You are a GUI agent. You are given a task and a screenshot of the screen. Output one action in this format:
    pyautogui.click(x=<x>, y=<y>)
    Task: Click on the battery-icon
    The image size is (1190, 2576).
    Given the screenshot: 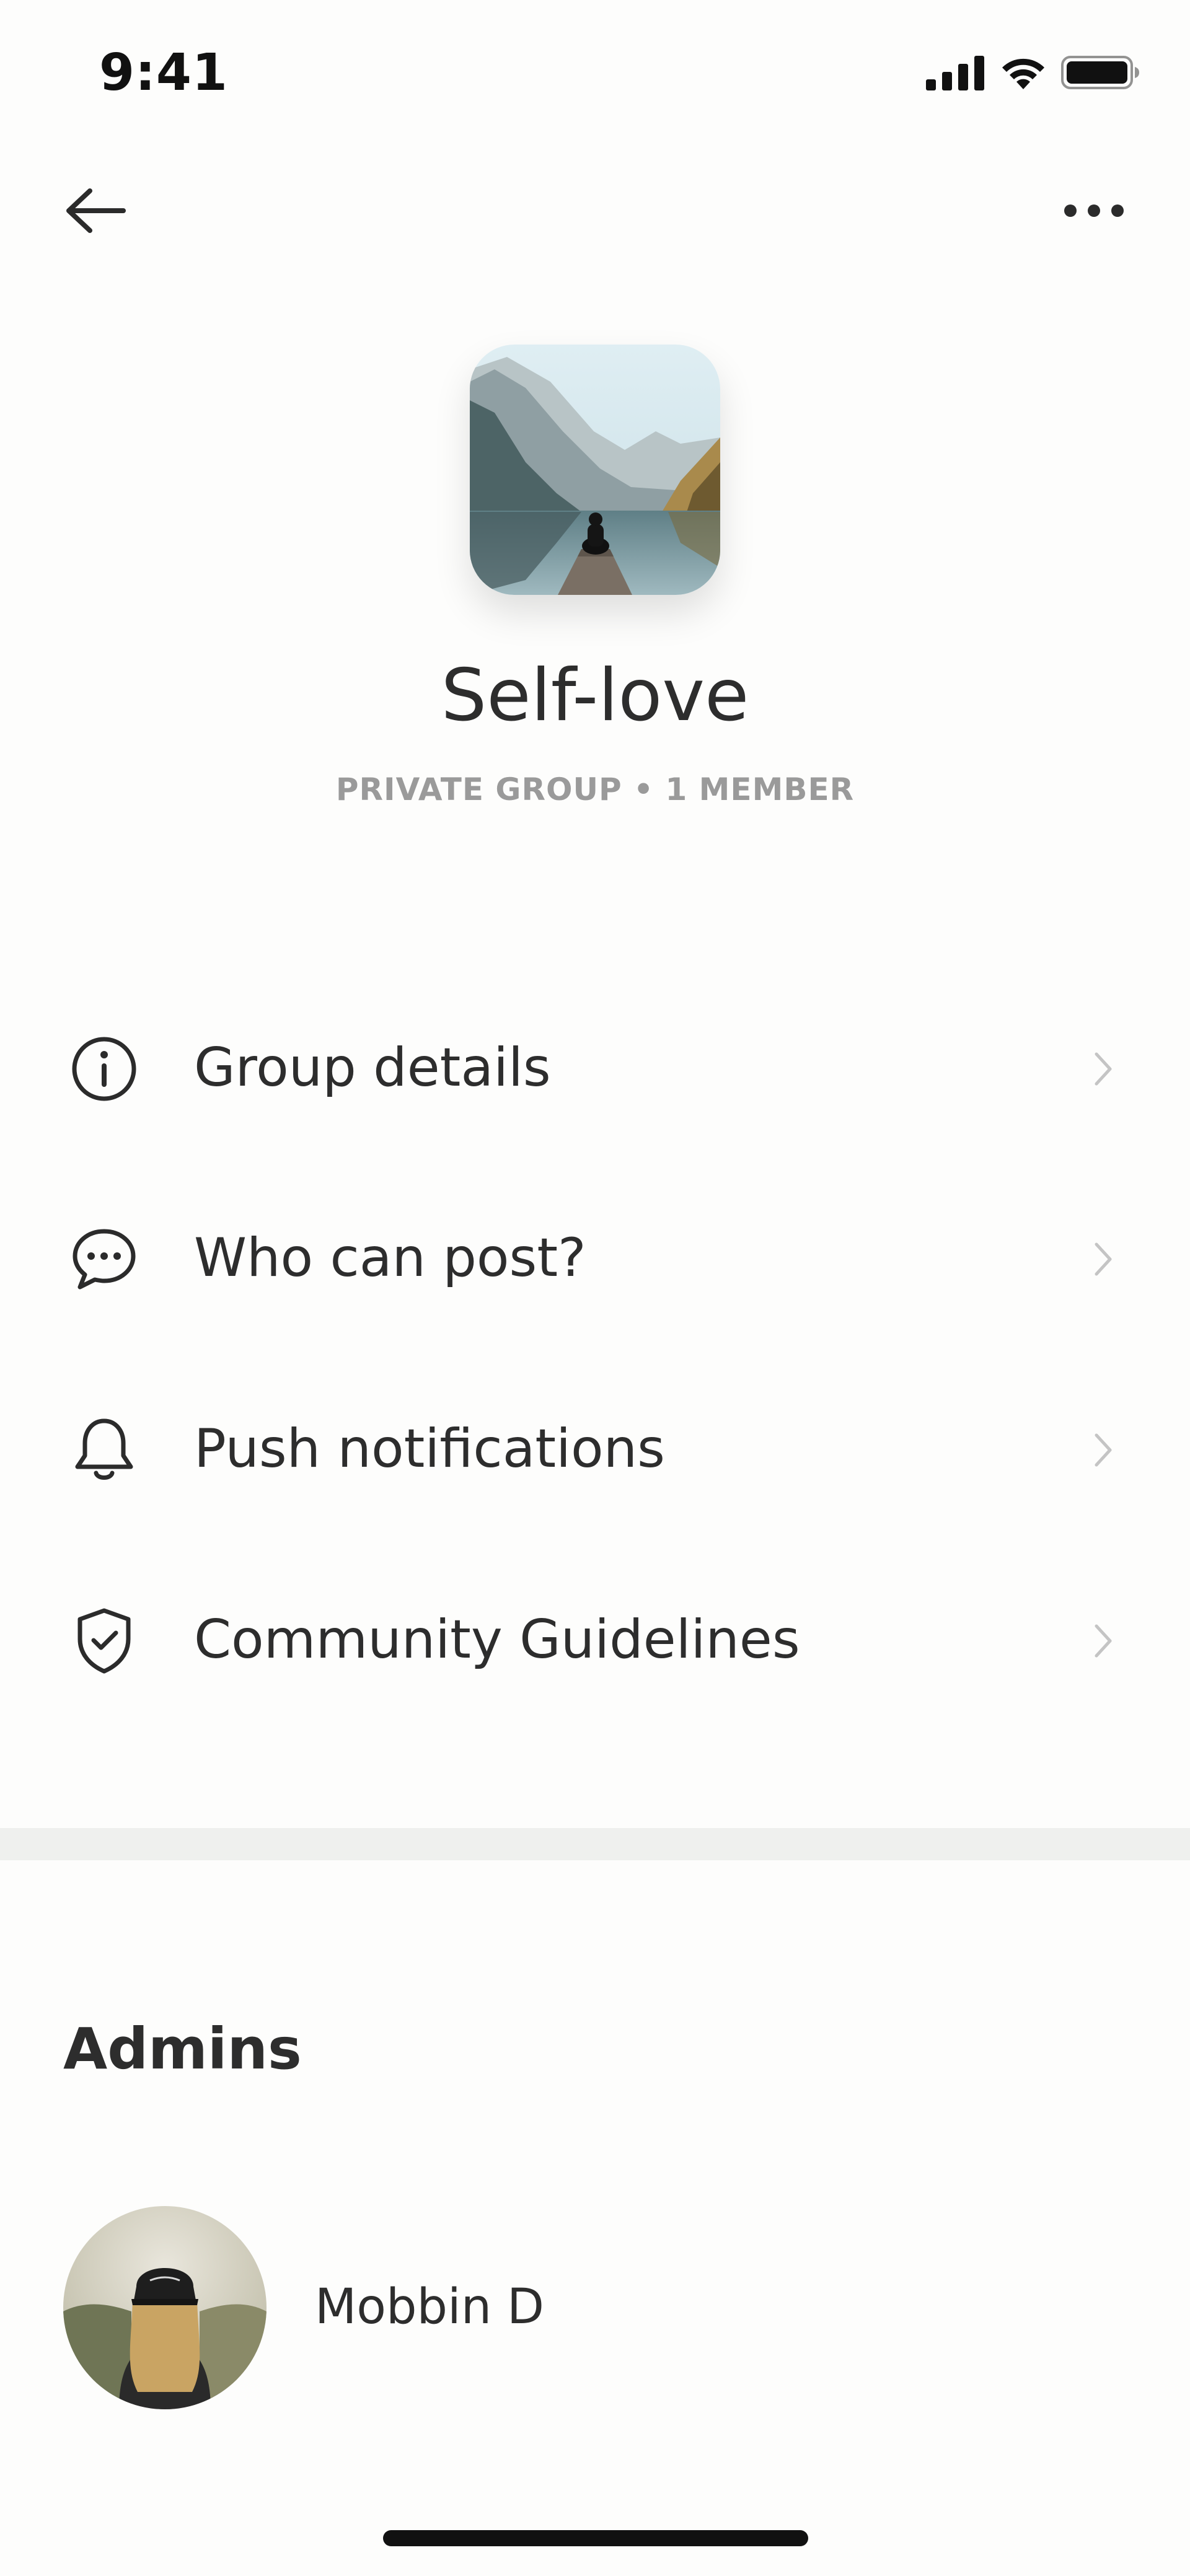 What is the action you would take?
    pyautogui.click(x=1100, y=72)
    